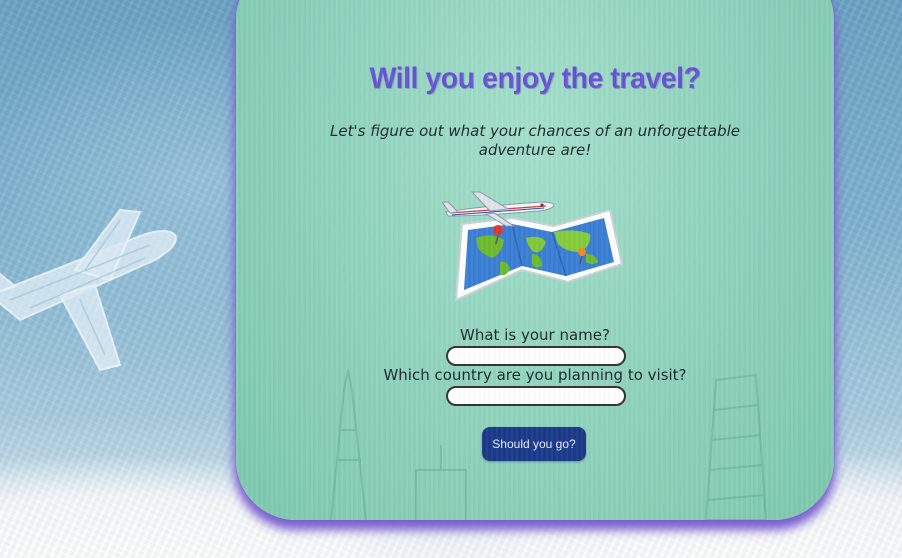 Image resolution: width=902 pixels, height=558 pixels. Describe the element at coordinates (535, 335) in the screenshot. I see `name-label: What is your name?` at that location.